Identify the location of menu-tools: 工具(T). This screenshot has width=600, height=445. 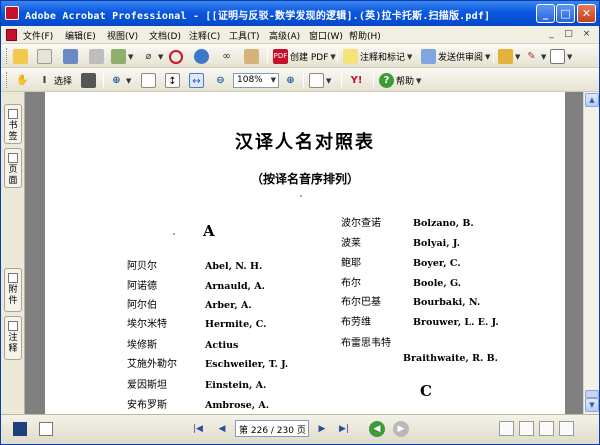
(244, 35).